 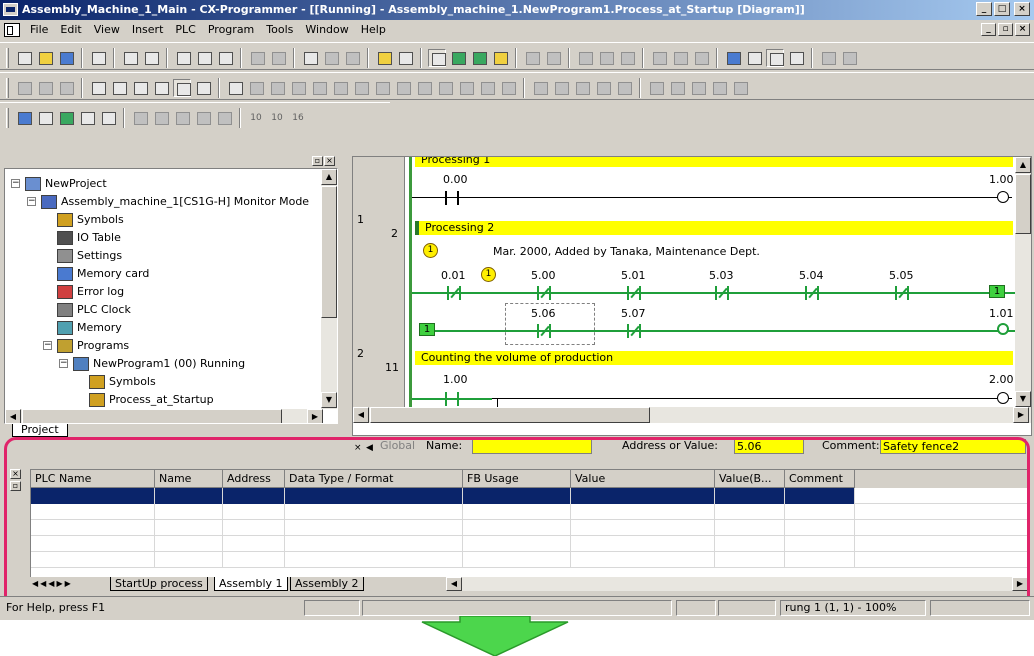 What do you see at coordinates (988, 29) in the screenshot?
I see `mdi-minimize-button: _` at bounding box center [988, 29].